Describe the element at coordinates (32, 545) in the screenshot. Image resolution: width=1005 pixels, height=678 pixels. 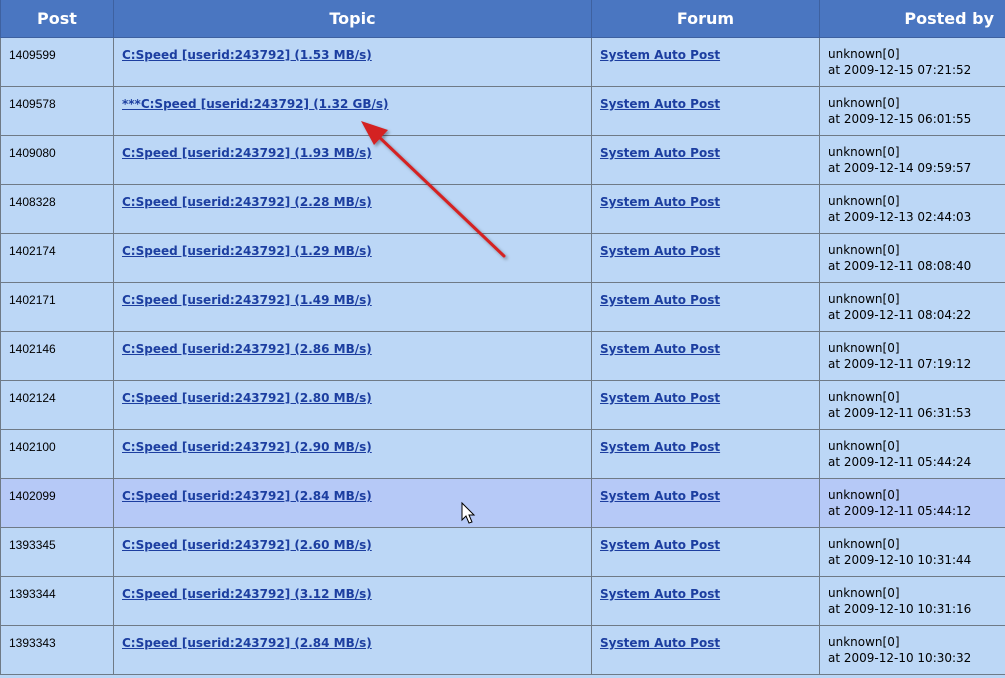
I see `post-number: 1393345` at that location.